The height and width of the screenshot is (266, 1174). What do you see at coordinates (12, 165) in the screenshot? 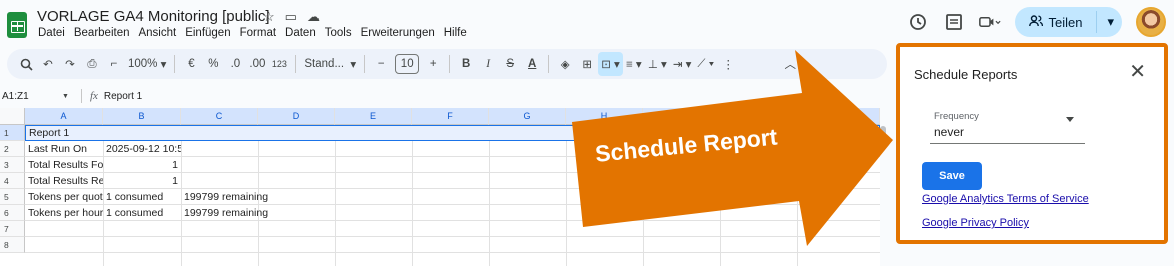
I see `row-header-3: 3` at bounding box center [12, 165].